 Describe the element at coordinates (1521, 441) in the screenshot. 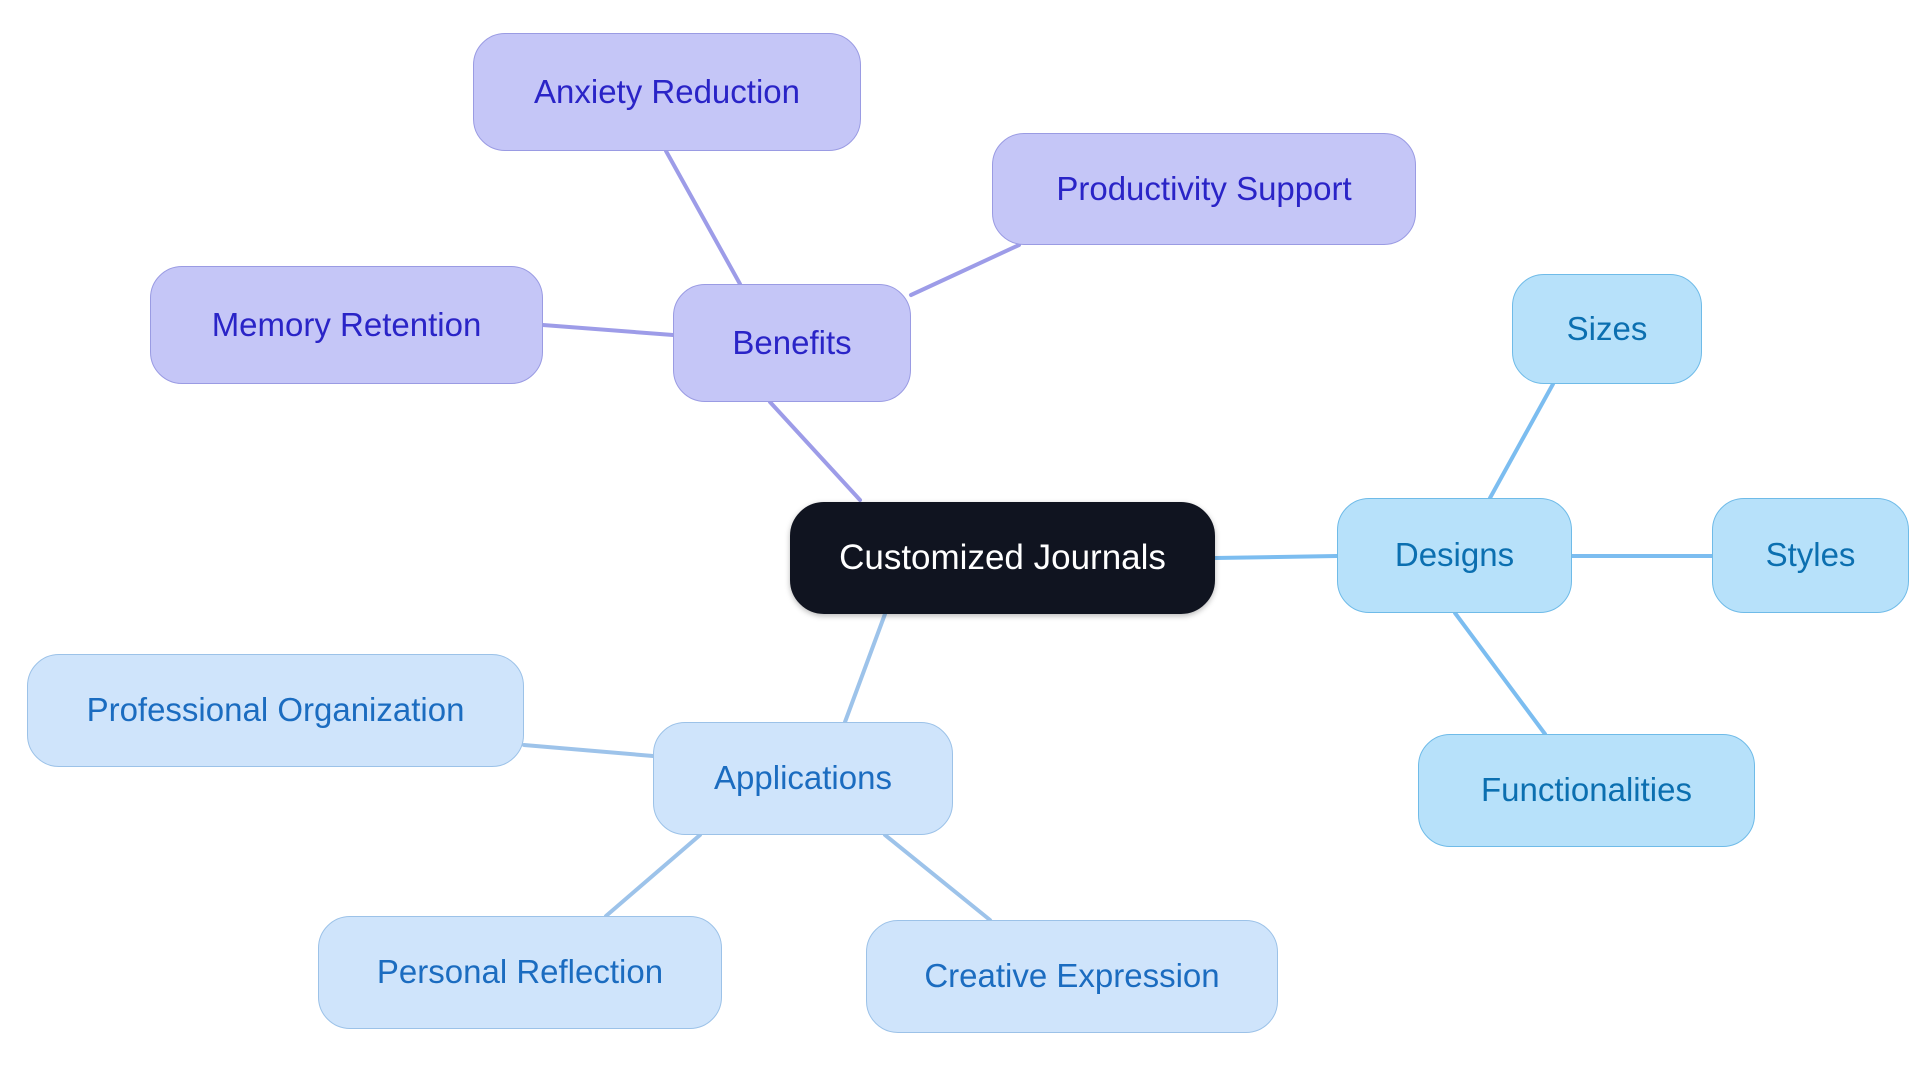

I see `edge-designs-sizes` at that location.